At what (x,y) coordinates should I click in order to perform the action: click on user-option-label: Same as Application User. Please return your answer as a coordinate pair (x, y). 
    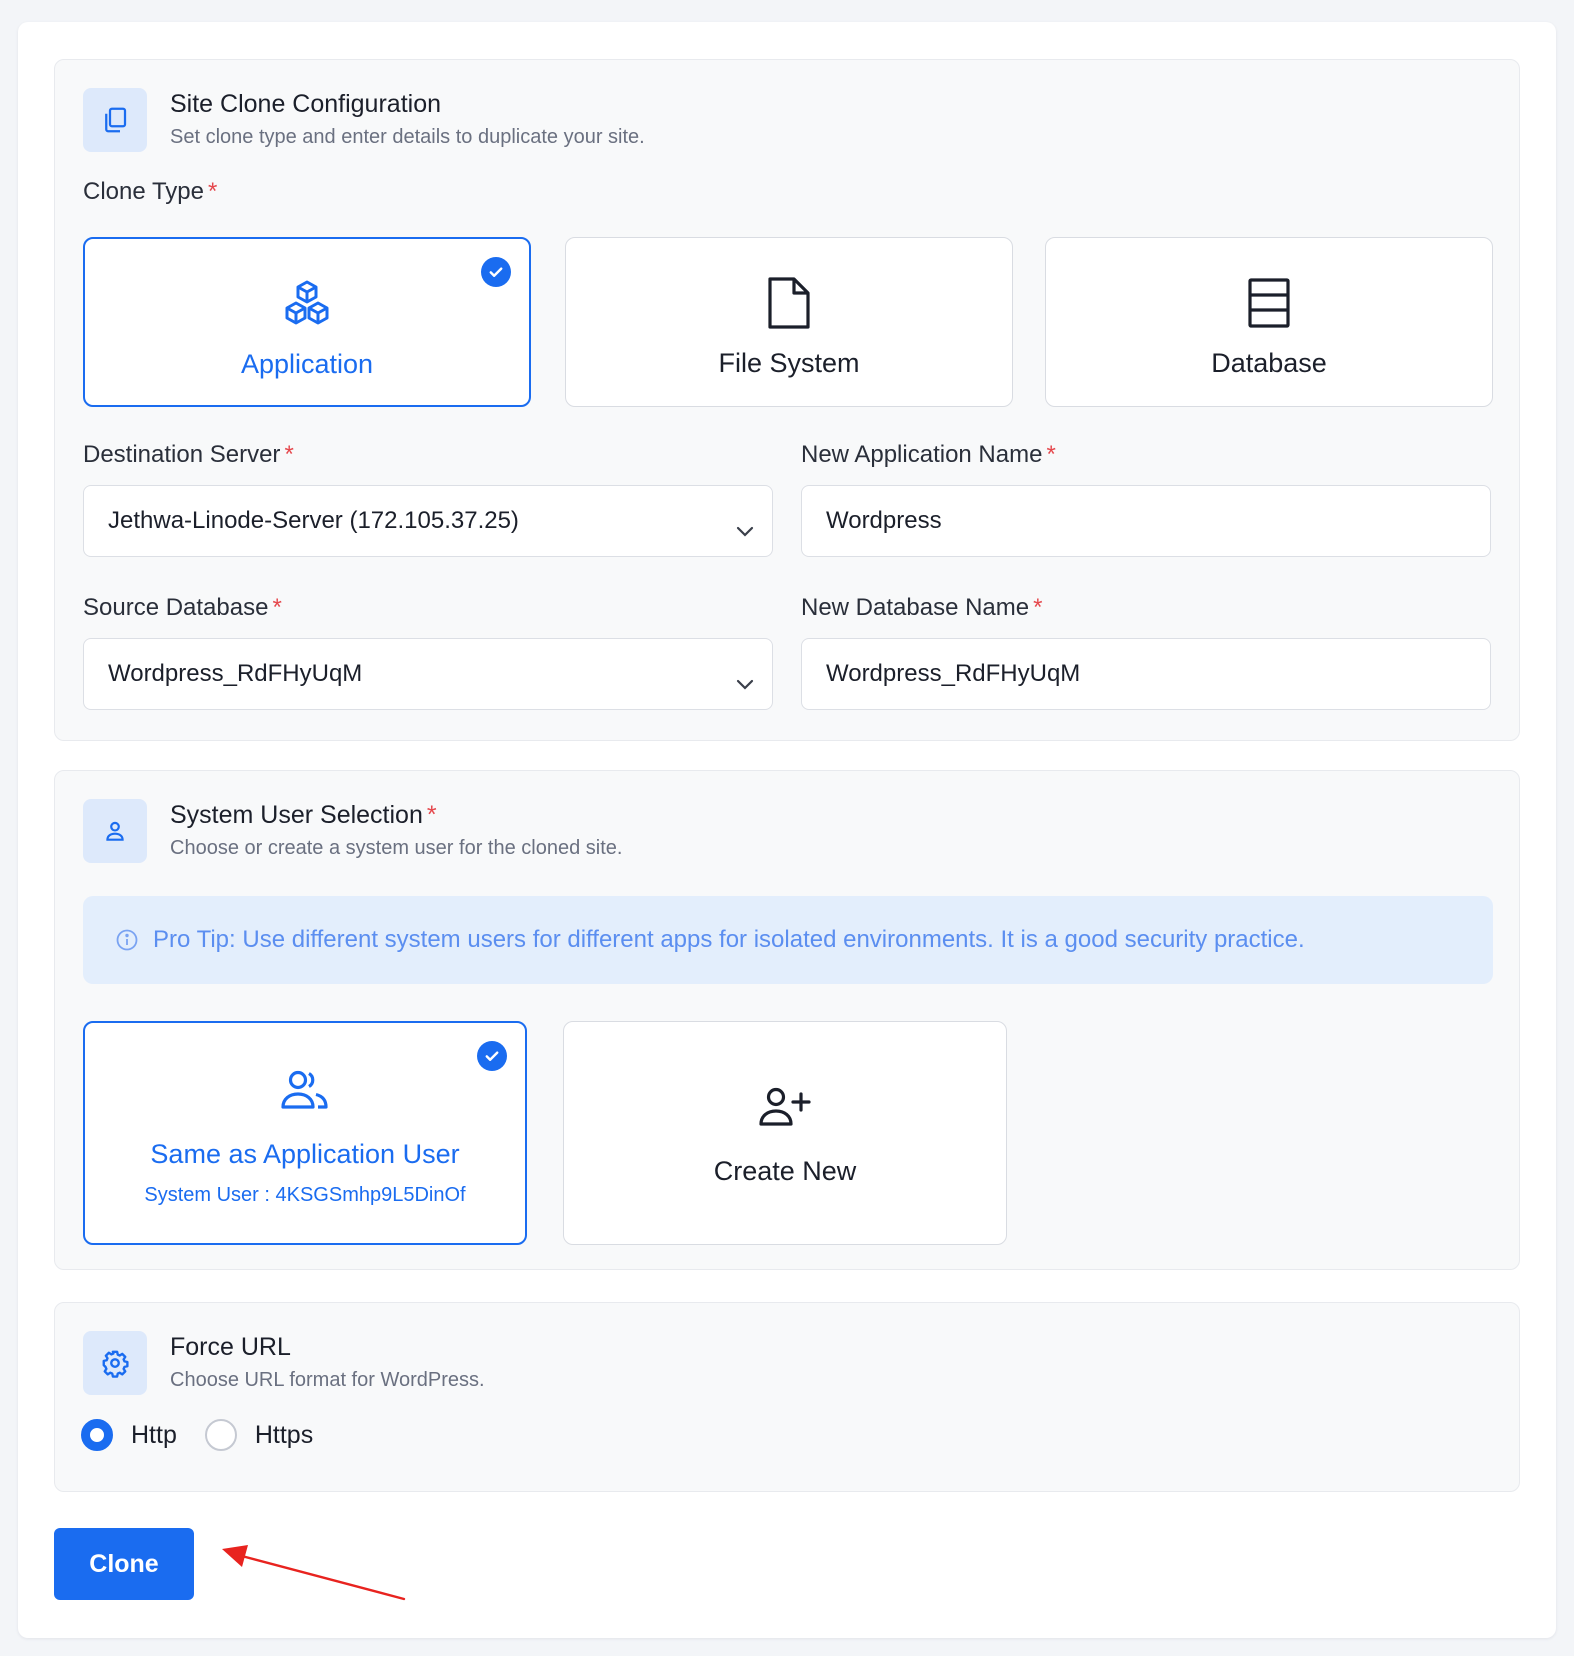
    Looking at the image, I should click on (305, 1154).